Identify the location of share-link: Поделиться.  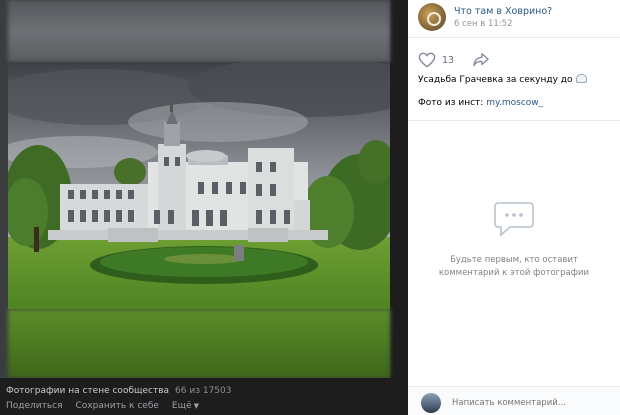
(34, 406).